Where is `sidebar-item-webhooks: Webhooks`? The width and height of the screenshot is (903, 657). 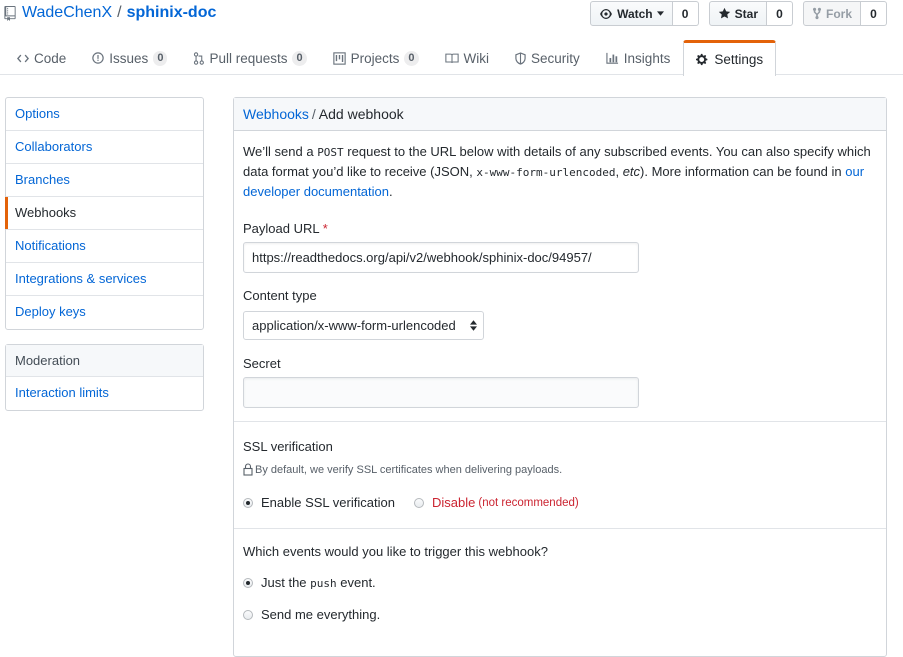 sidebar-item-webhooks: Webhooks is located at coordinates (104, 213).